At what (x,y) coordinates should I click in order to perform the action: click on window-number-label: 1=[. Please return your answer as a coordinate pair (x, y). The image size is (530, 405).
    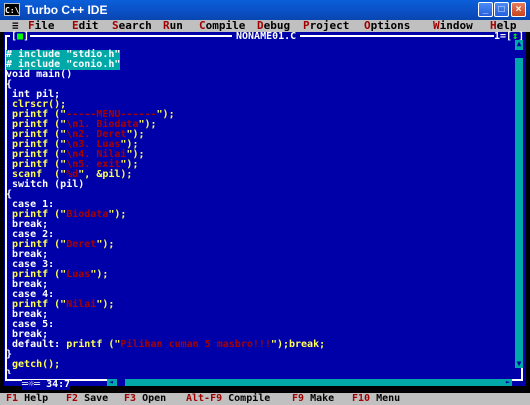
    Looking at the image, I should click on (503, 36).